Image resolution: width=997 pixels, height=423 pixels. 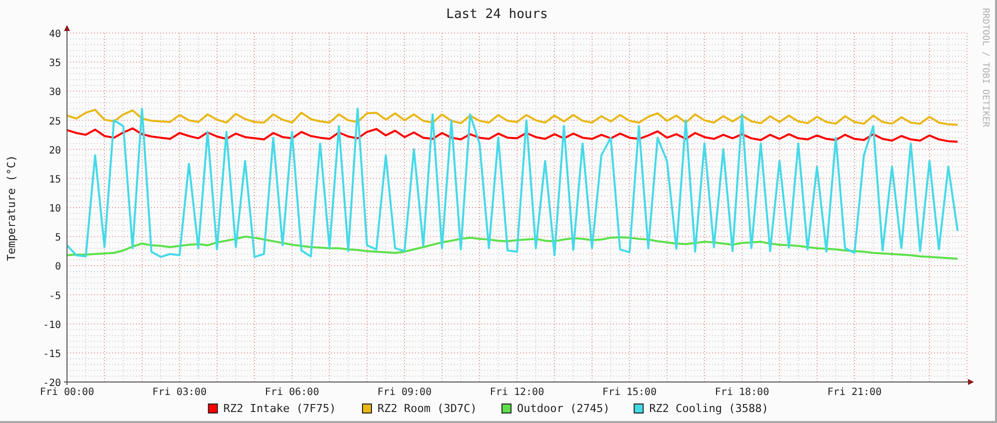 What do you see at coordinates (51, 325) in the screenshot?
I see `tick-label: -10` at bounding box center [51, 325].